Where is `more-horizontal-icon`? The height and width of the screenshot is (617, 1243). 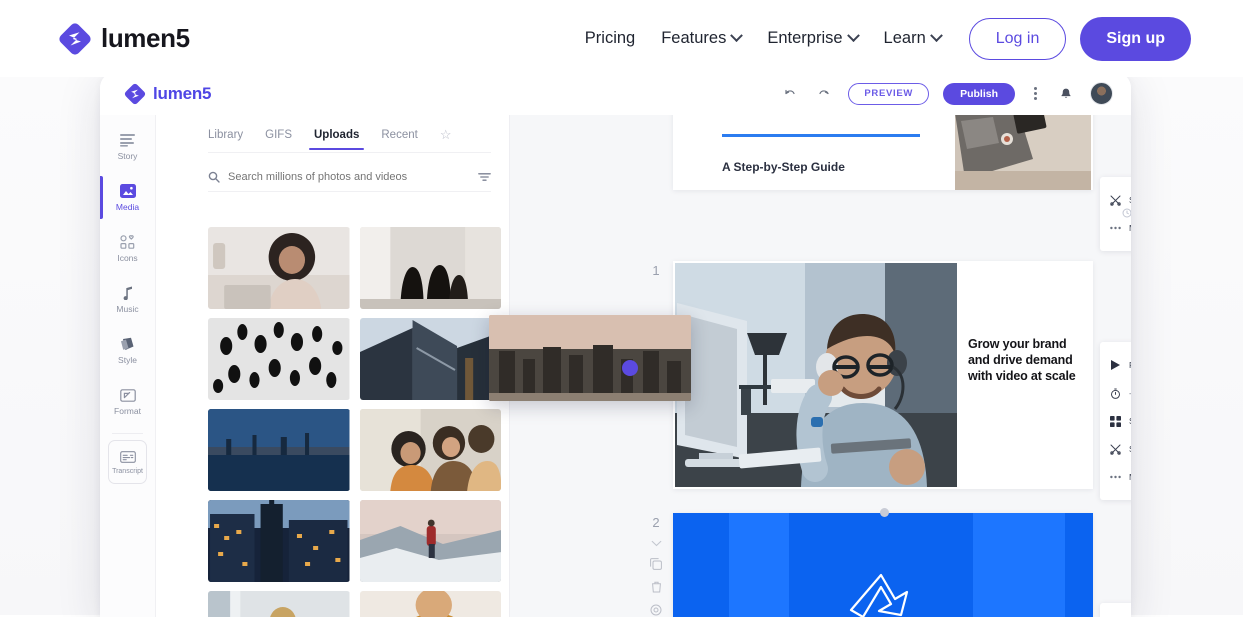
more-horizontal-icon is located at coordinates (1115, 477).